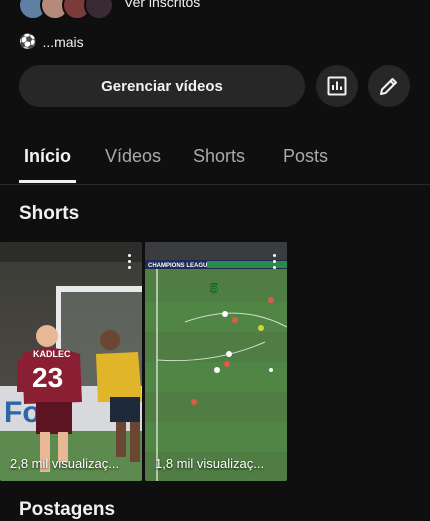 This screenshot has height=521, width=430. Describe the element at coordinates (28, 41) in the screenshot. I see `soccer-ball-icon: ⚽` at that location.